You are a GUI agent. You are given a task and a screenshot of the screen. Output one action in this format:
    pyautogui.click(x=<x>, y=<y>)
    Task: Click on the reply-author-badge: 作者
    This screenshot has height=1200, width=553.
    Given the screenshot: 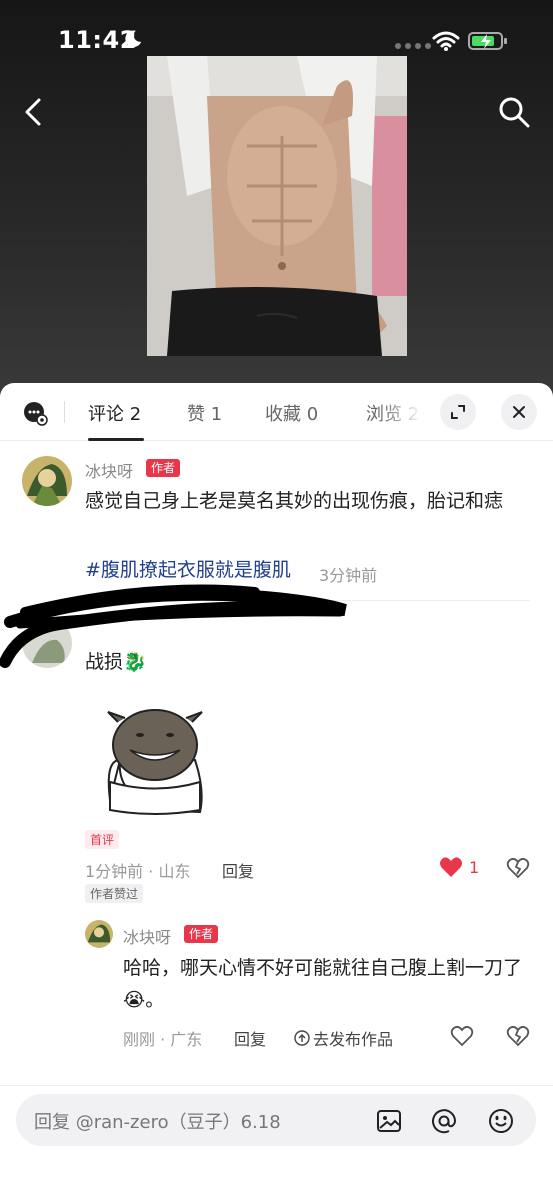 What is the action you would take?
    pyautogui.click(x=201, y=934)
    